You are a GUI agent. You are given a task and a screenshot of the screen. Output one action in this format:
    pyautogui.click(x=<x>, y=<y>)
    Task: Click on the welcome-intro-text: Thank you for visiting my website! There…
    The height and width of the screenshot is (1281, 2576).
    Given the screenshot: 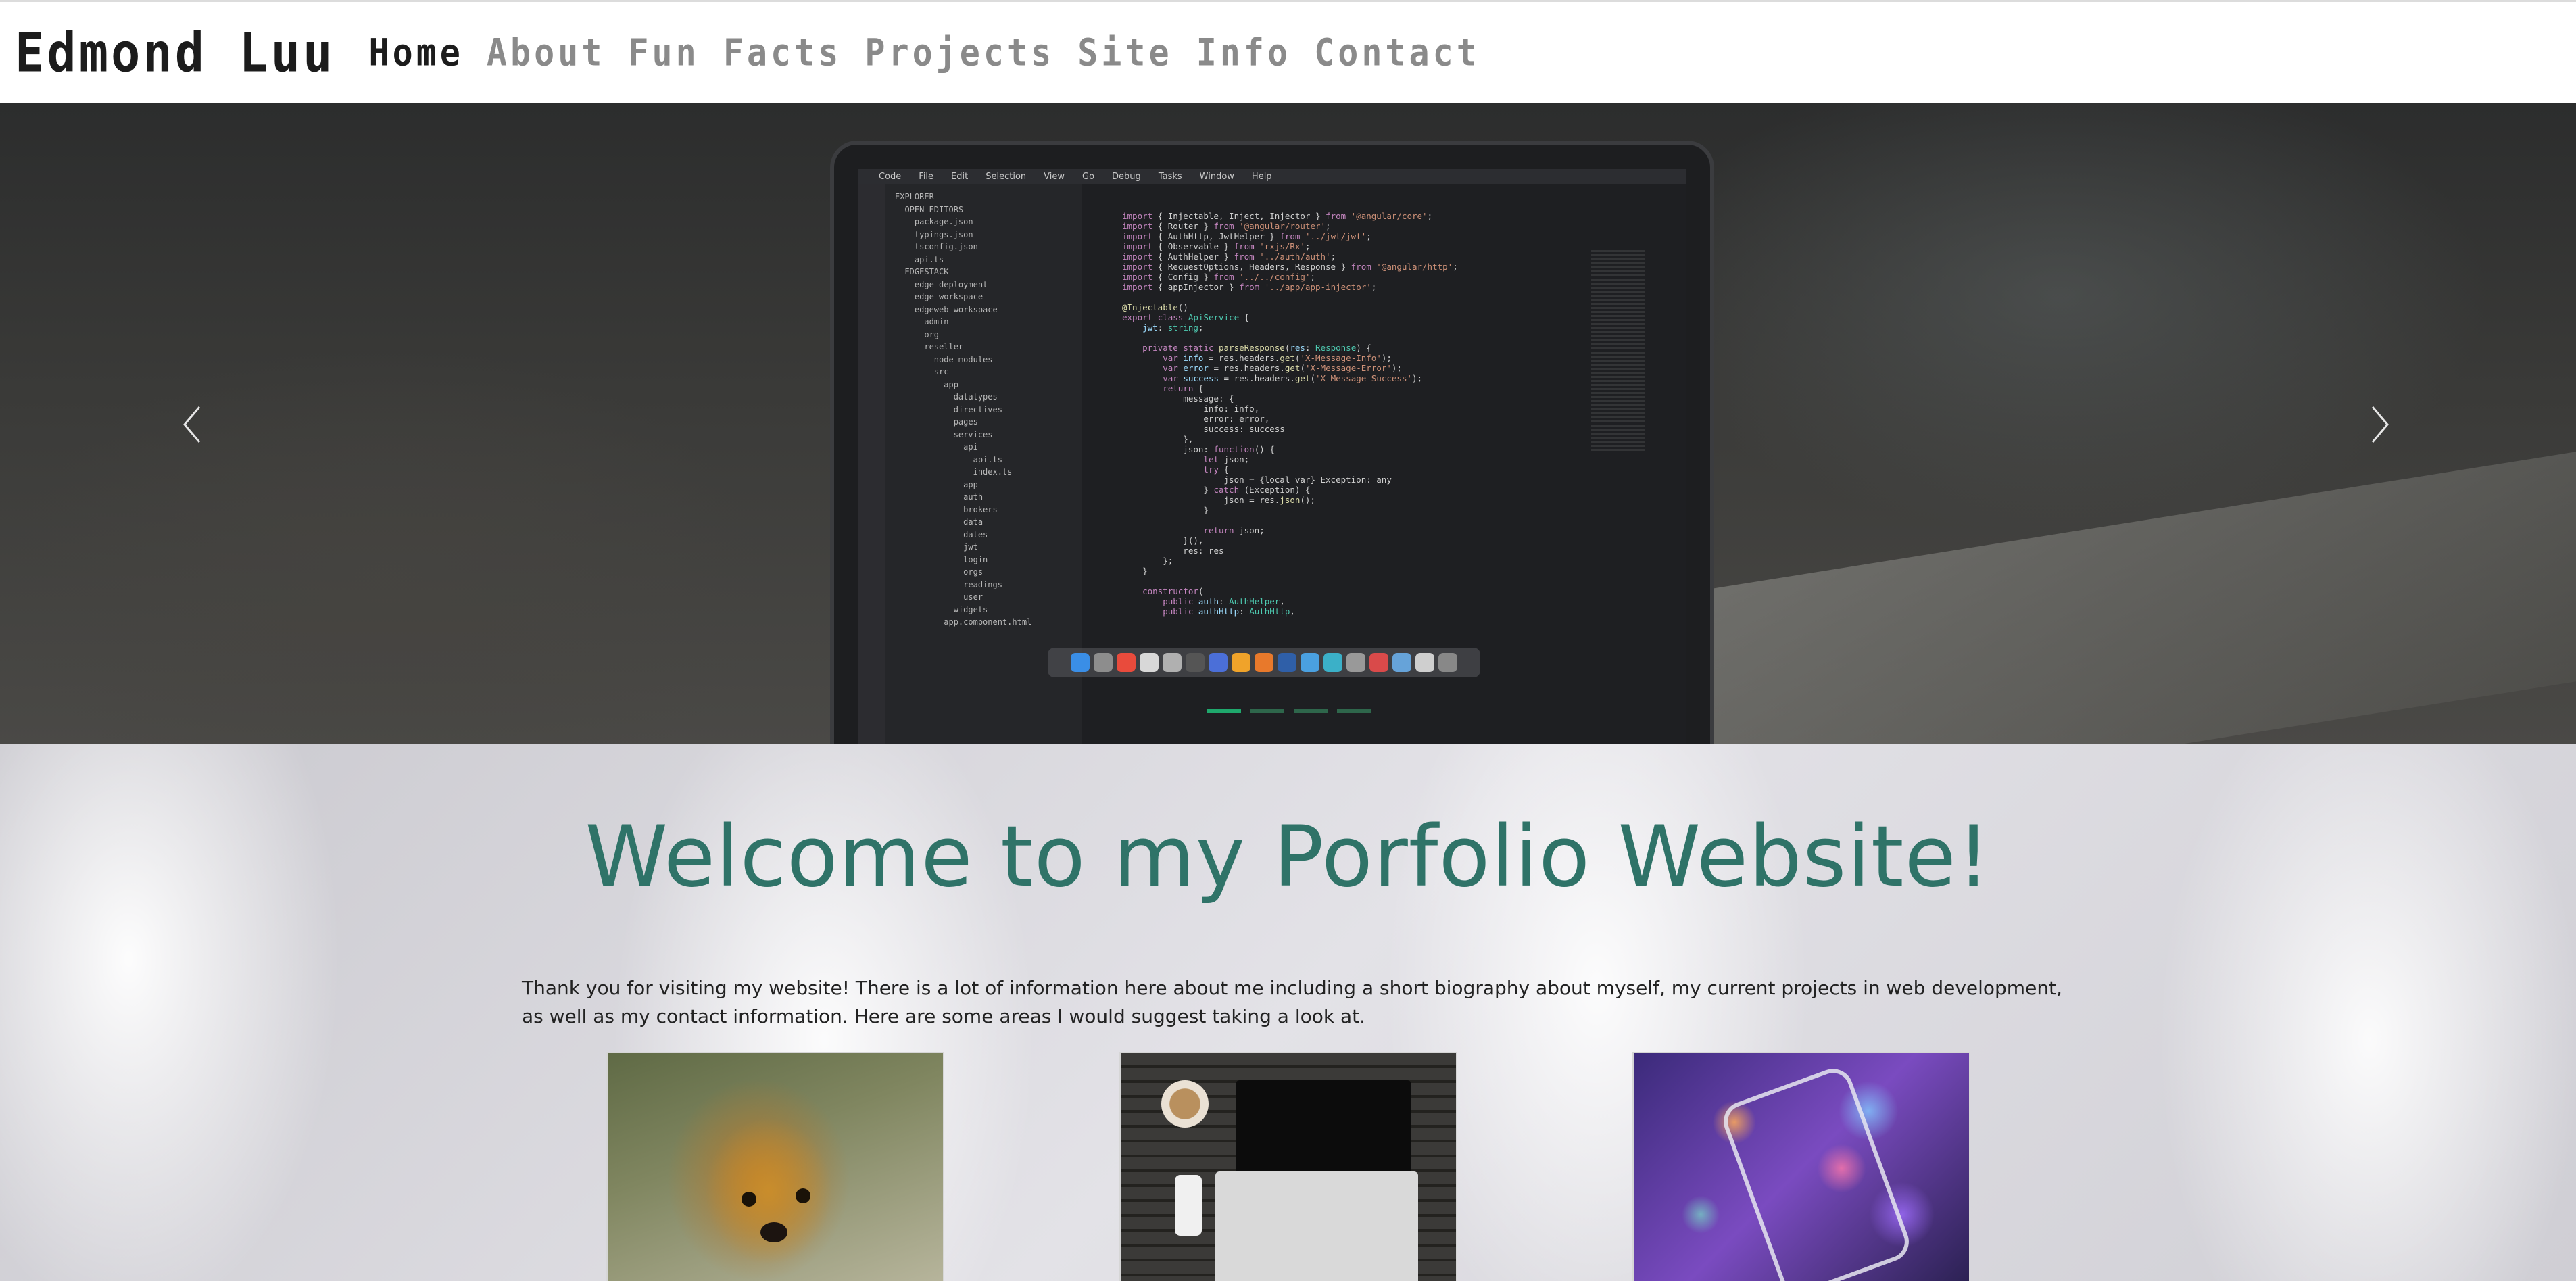 What is the action you would take?
    pyautogui.click(x=1292, y=1002)
    